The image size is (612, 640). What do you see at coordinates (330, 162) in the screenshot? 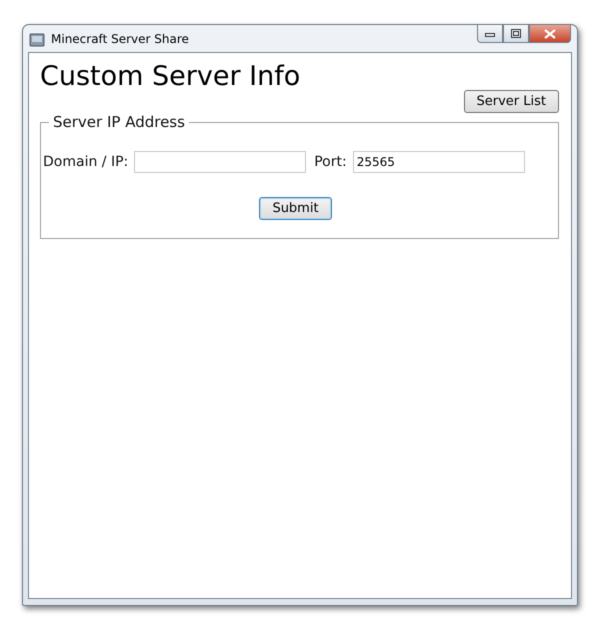
I see `field-label: Port:` at bounding box center [330, 162].